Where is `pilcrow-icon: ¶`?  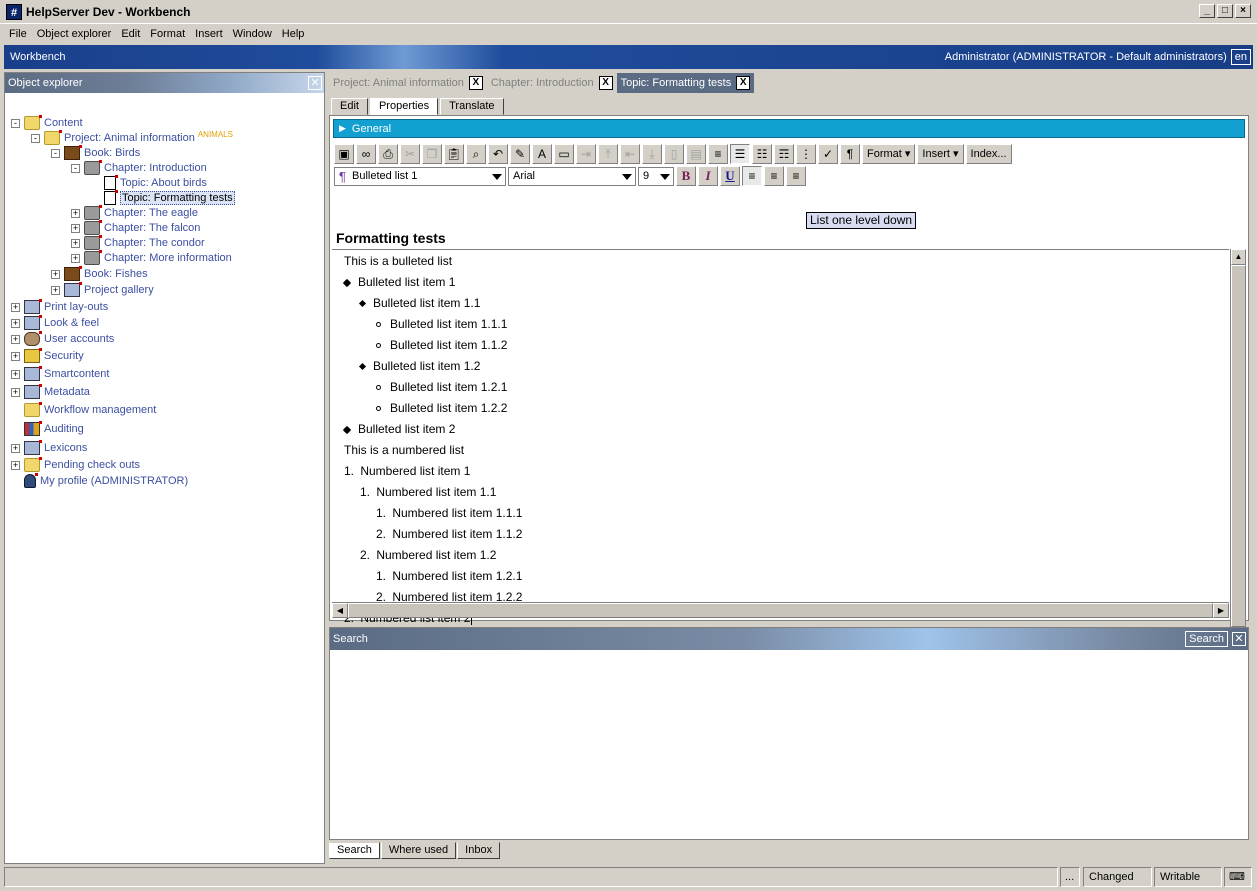 pilcrow-icon: ¶ is located at coordinates (850, 153).